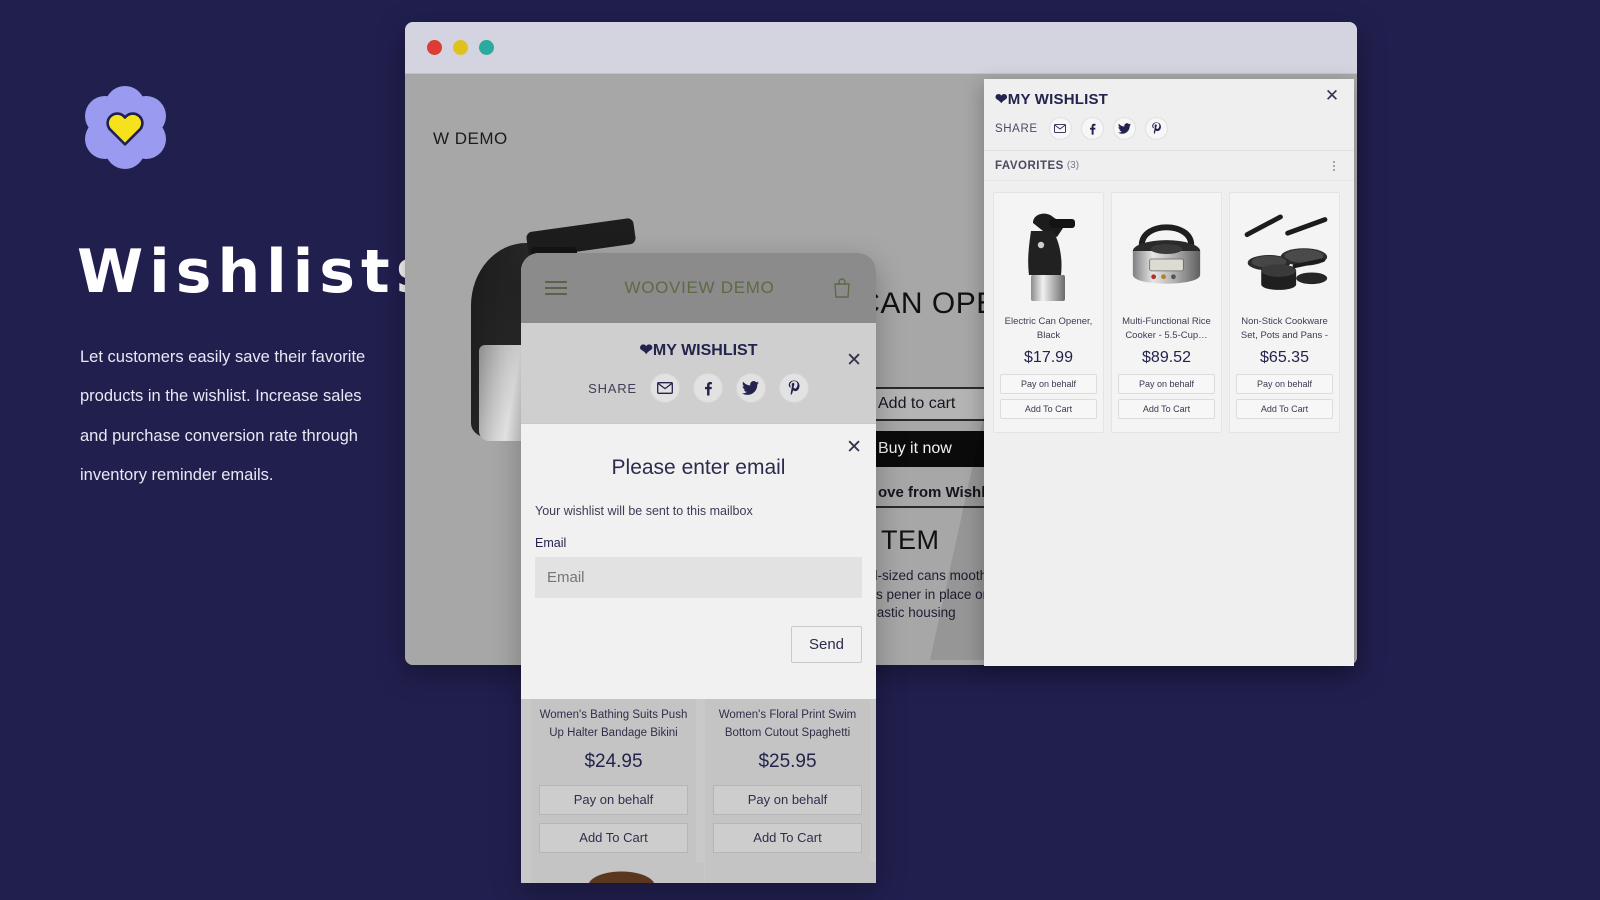 The image size is (1600, 900). I want to click on wishlist-header: ❤MY WISHLIST ✕ SHARE, so click(1169, 115).